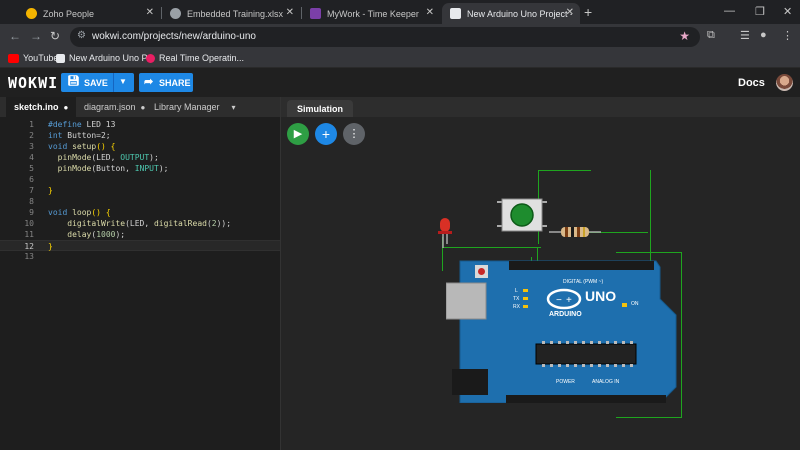 The image size is (800, 450). Describe the element at coordinates (31, 179) in the screenshot. I see `code-line: 6` at that location.